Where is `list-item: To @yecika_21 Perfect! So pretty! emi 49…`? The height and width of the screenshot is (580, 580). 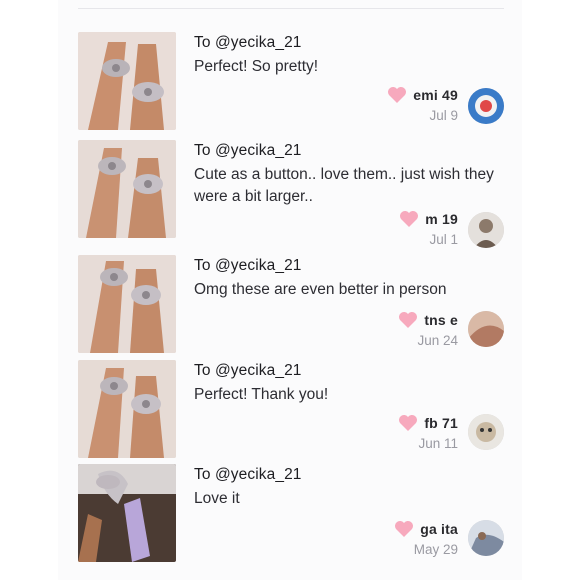 list-item: To @yecika_21 Perfect! So pretty! emi 49… is located at coordinates (291, 83).